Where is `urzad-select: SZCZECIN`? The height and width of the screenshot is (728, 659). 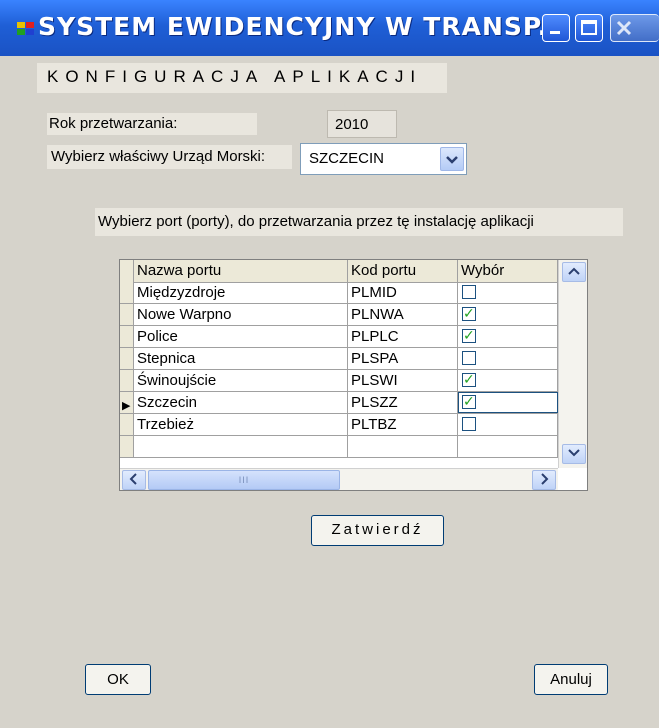 urzad-select: SZCZECIN is located at coordinates (383, 159).